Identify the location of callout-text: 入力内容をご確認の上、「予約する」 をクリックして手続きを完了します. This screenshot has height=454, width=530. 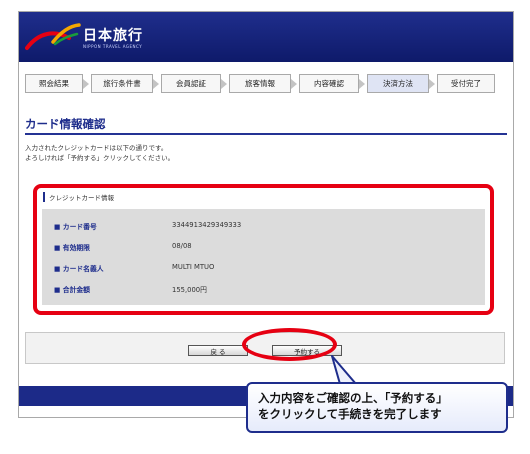
(353, 406).